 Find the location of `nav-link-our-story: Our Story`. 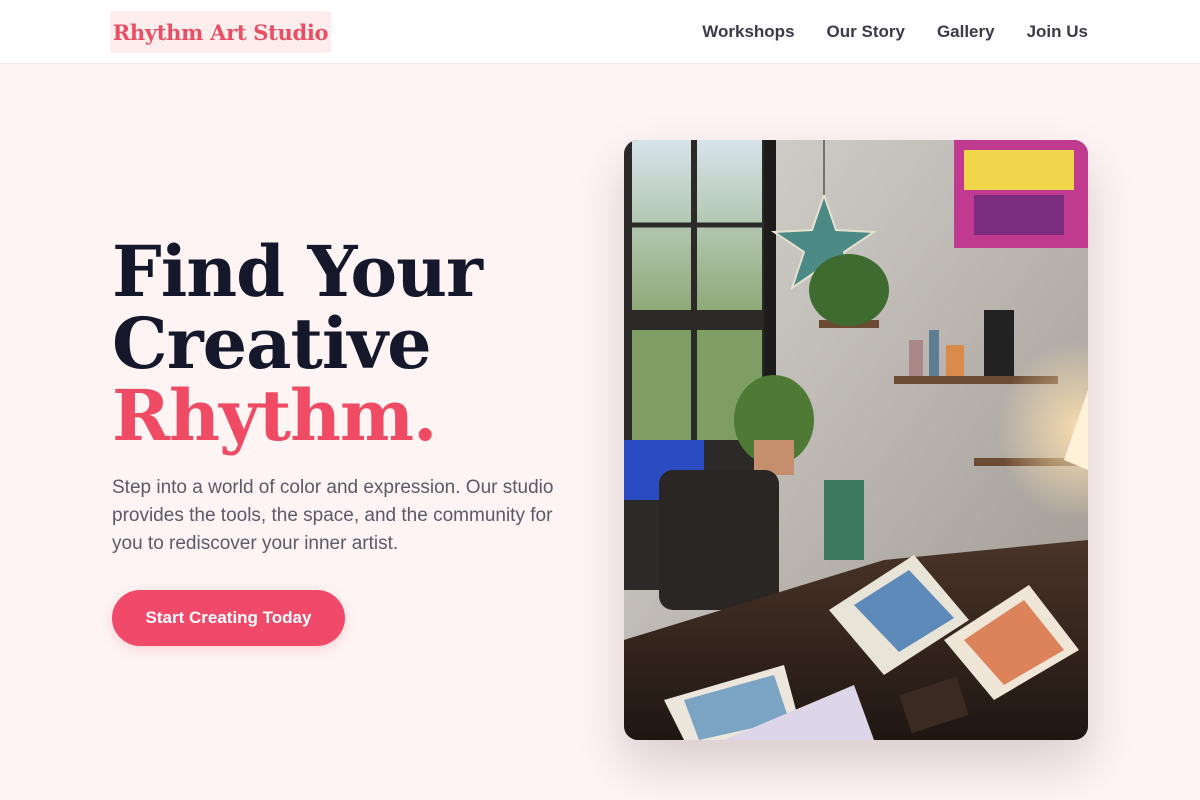

nav-link-our-story: Our Story is located at coordinates (866, 32).